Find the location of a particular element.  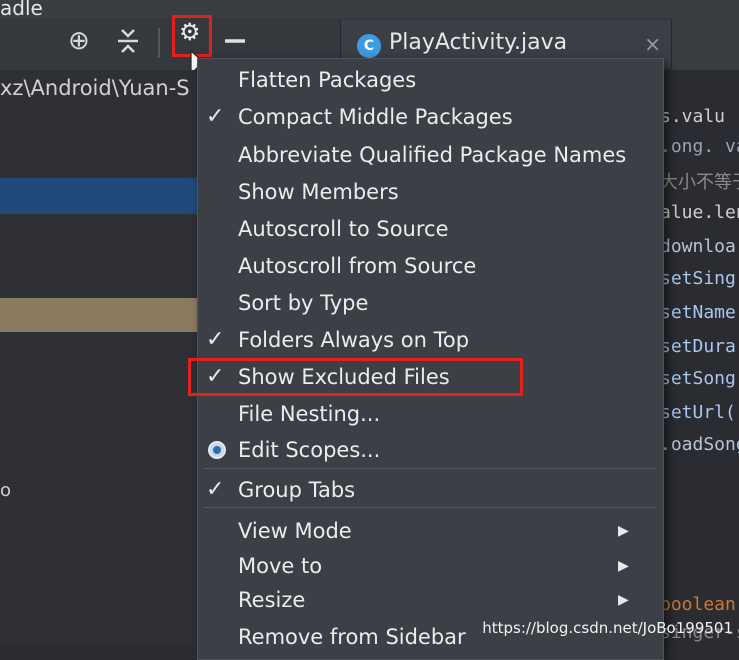

scope-icon is located at coordinates (217, 450).